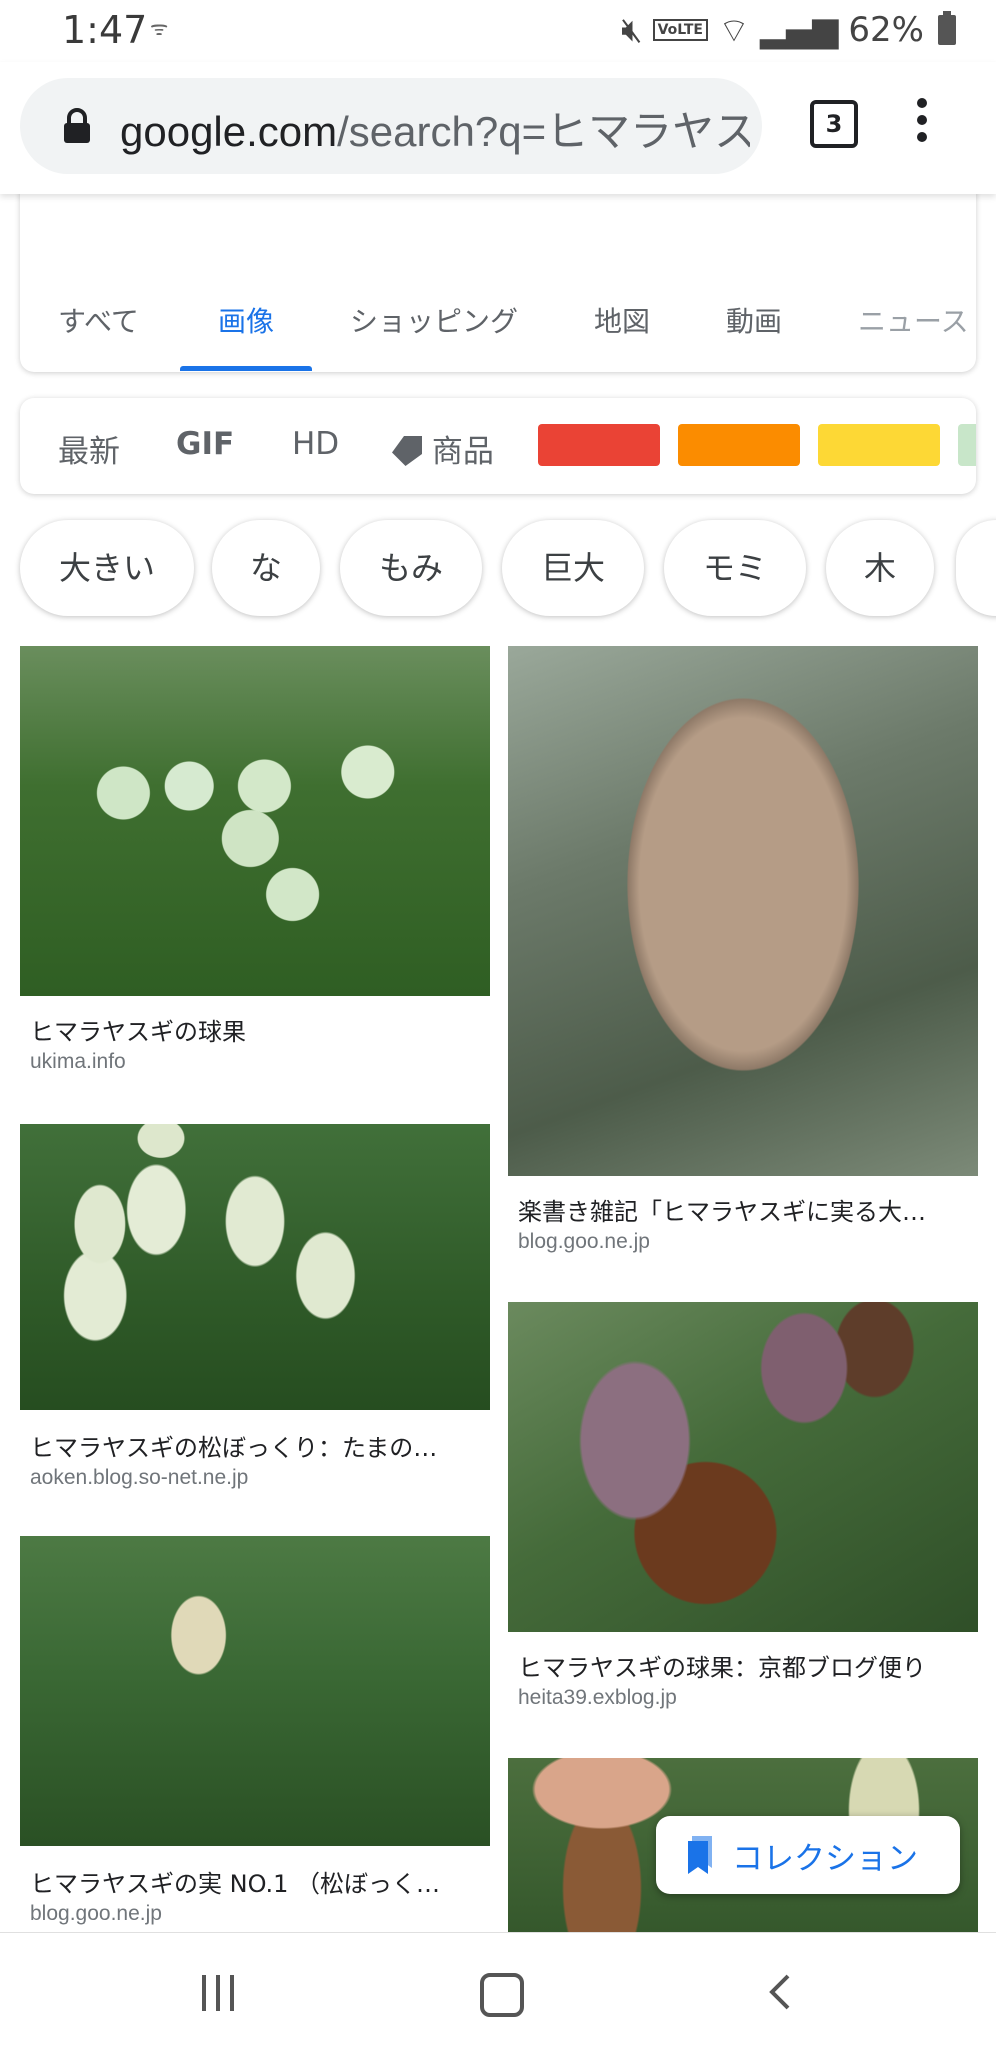  Describe the element at coordinates (411, 568) in the screenshot. I see `chip-momi-hiragana: もみ` at that location.